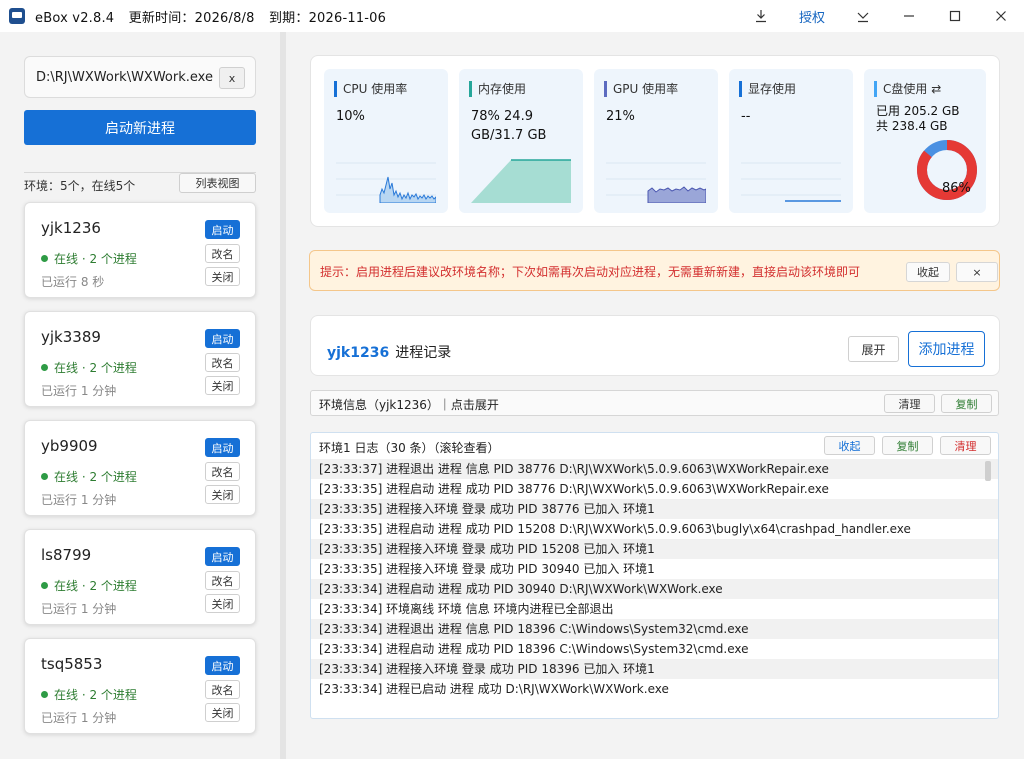  I want to click on minimize-button, so click(909, 16).